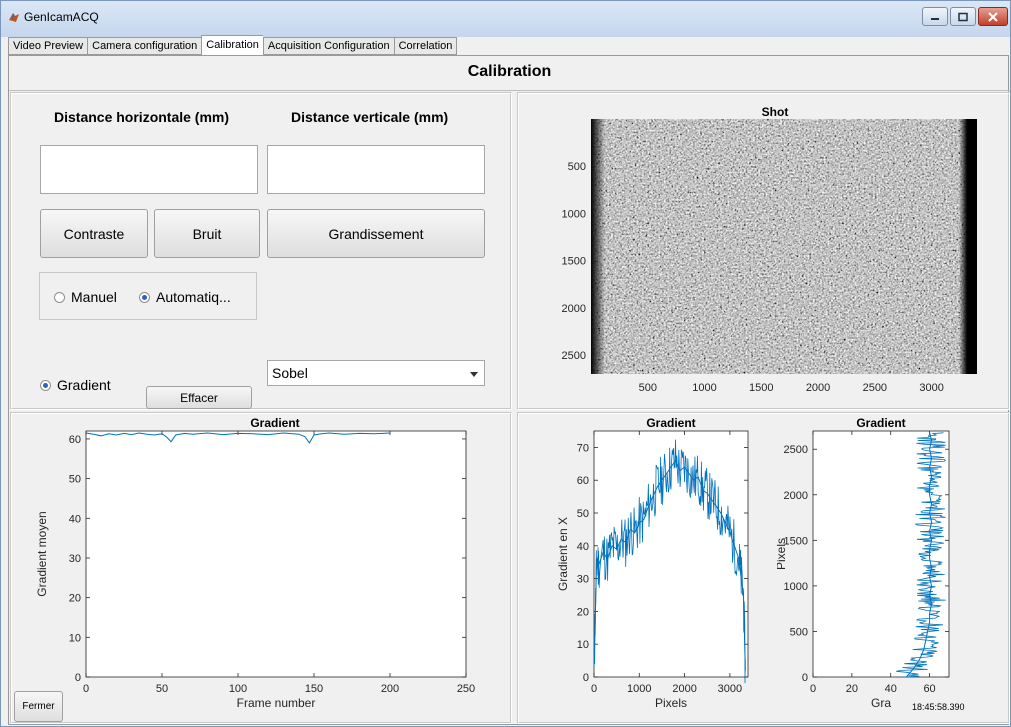 The height and width of the screenshot is (727, 1011). I want to click on maximize-button, so click(963, 16).